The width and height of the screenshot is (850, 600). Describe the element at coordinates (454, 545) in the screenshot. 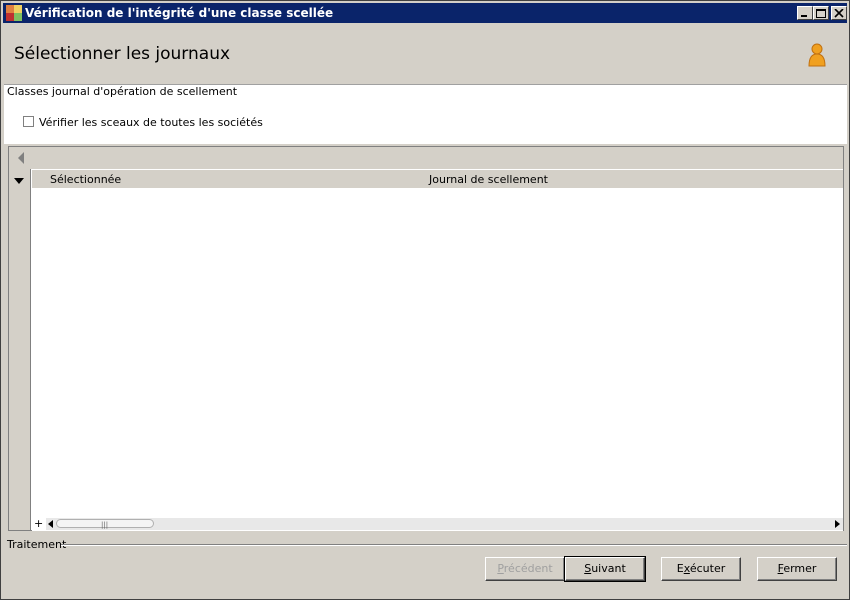

I see `section-divider` at that location.